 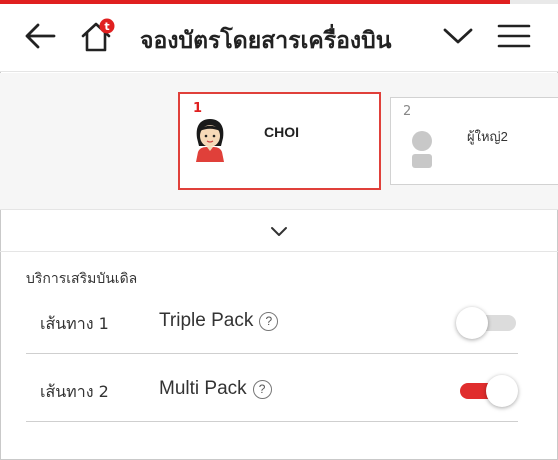 I want to click on bundle-row: เส้นทาง 2 Multi Pack ?, so click(x=272, y=389).